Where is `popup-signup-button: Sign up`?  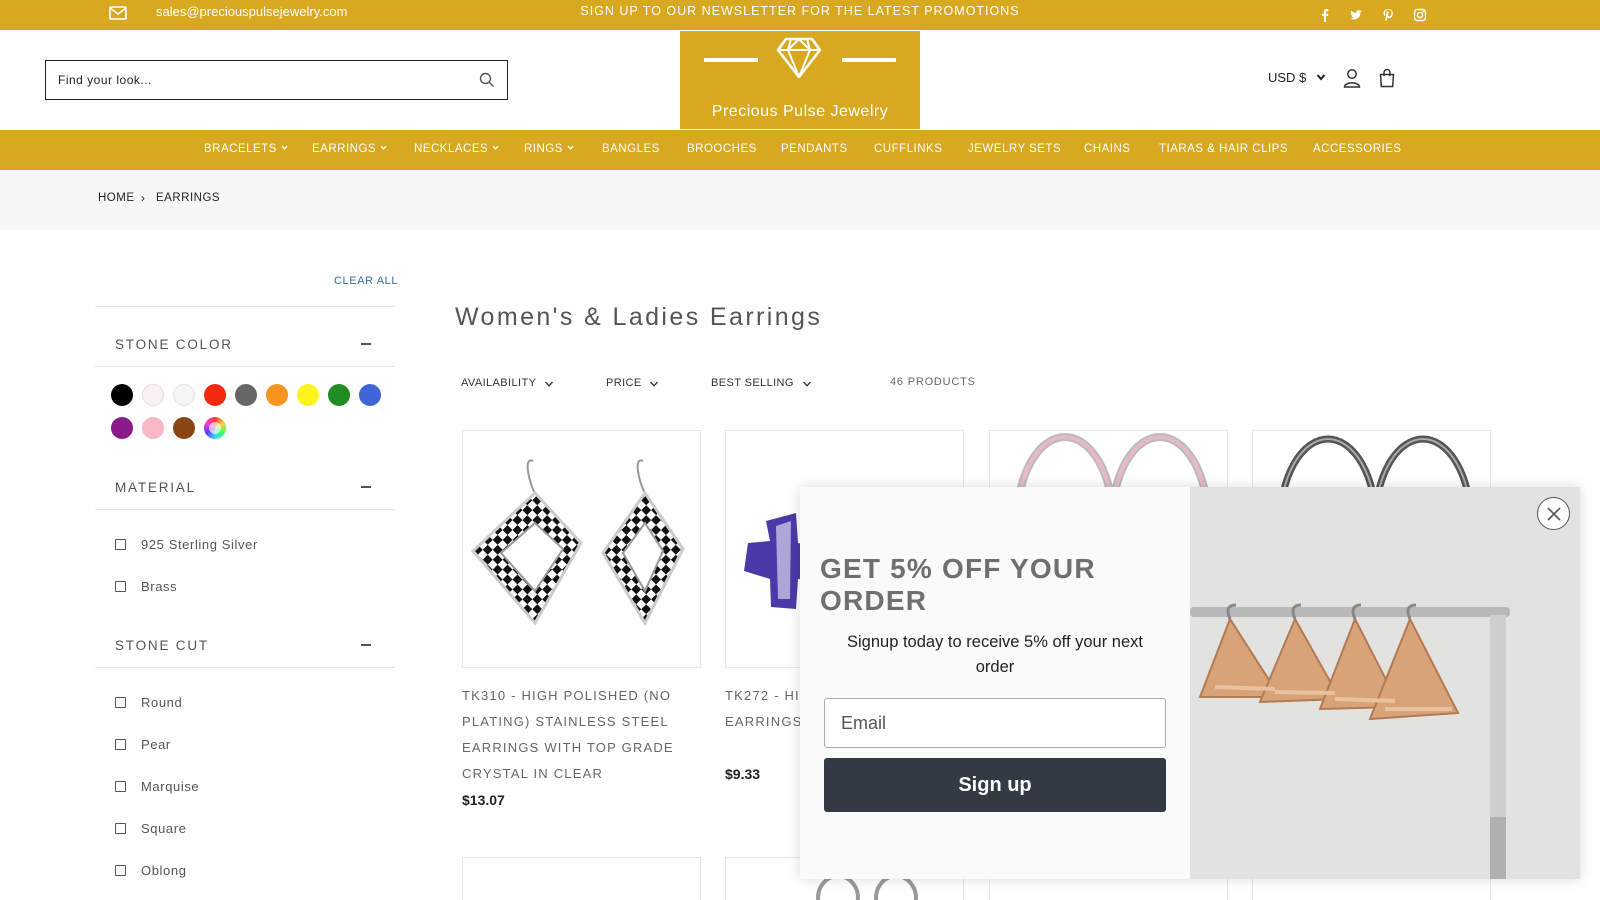
popup-signup-button: Sign up is located at coordinates (995, 785).